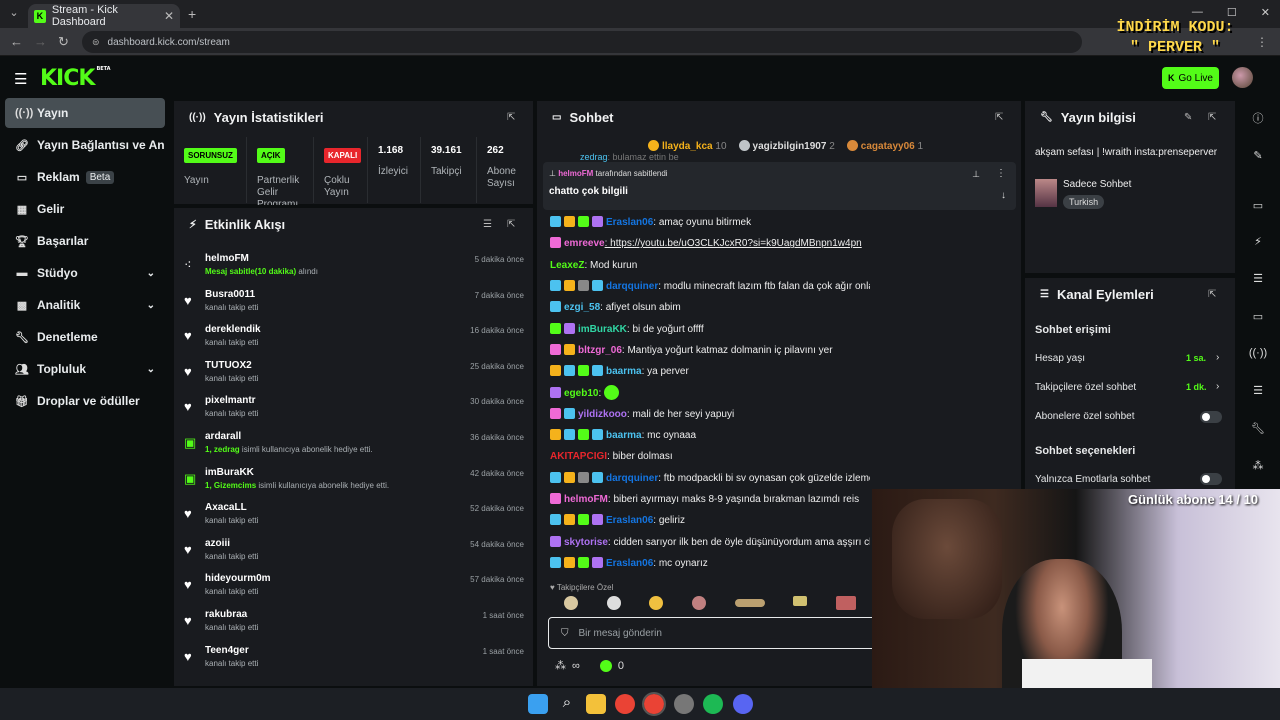  I want to click on account-age-value: 1 sa., so click(1196, 358).